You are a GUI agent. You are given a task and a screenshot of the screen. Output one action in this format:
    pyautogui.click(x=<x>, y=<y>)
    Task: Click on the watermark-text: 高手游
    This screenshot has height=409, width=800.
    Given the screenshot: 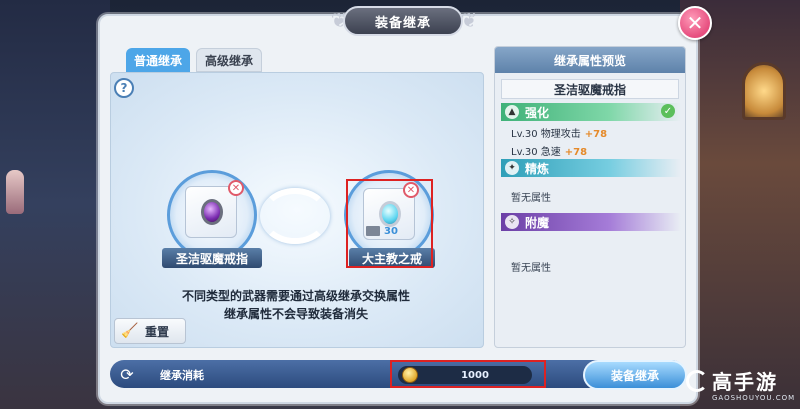 What is the action you would take?
    pyautogui.click(x=745, y=382)
    